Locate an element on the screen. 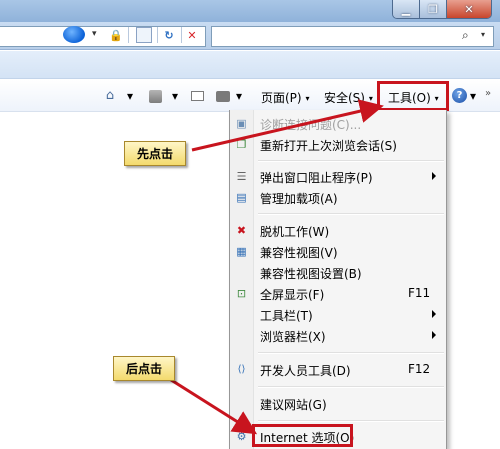 The height and width of the screenshot is (449, 500). menu-item-explorer-bars: 浏览器栏(X) is located at coordinates (338, 335).